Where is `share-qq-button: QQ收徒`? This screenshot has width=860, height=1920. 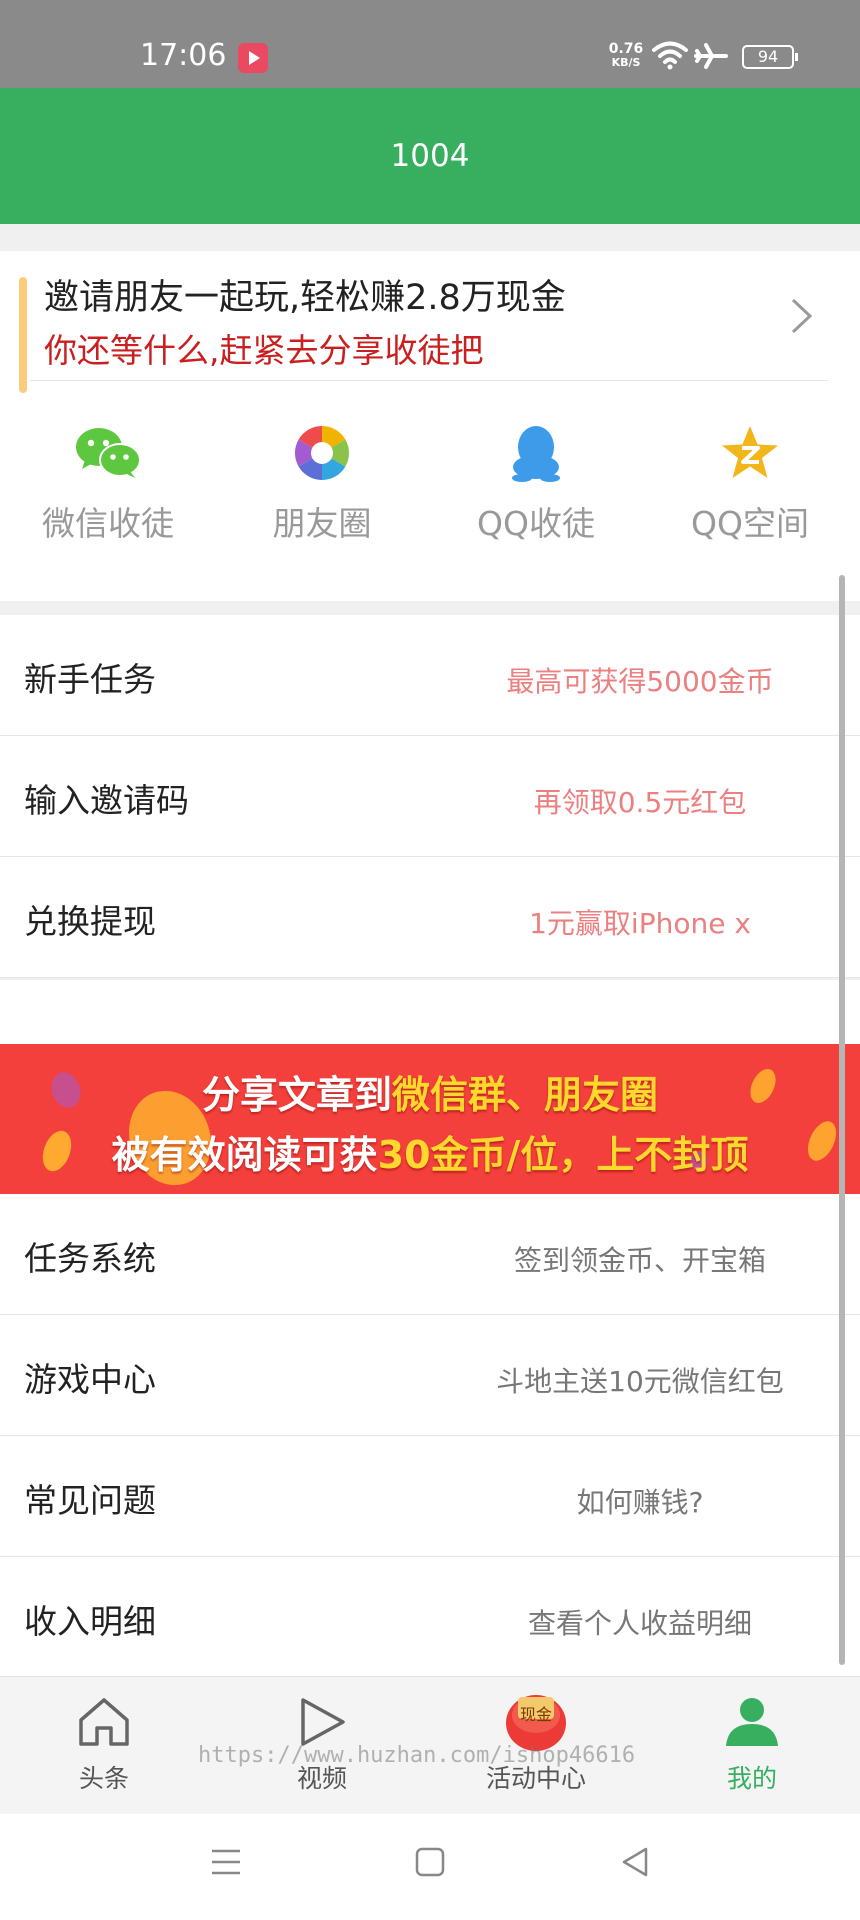 share-qq-button: QQ收徒 is located at coordinates (536, 484).